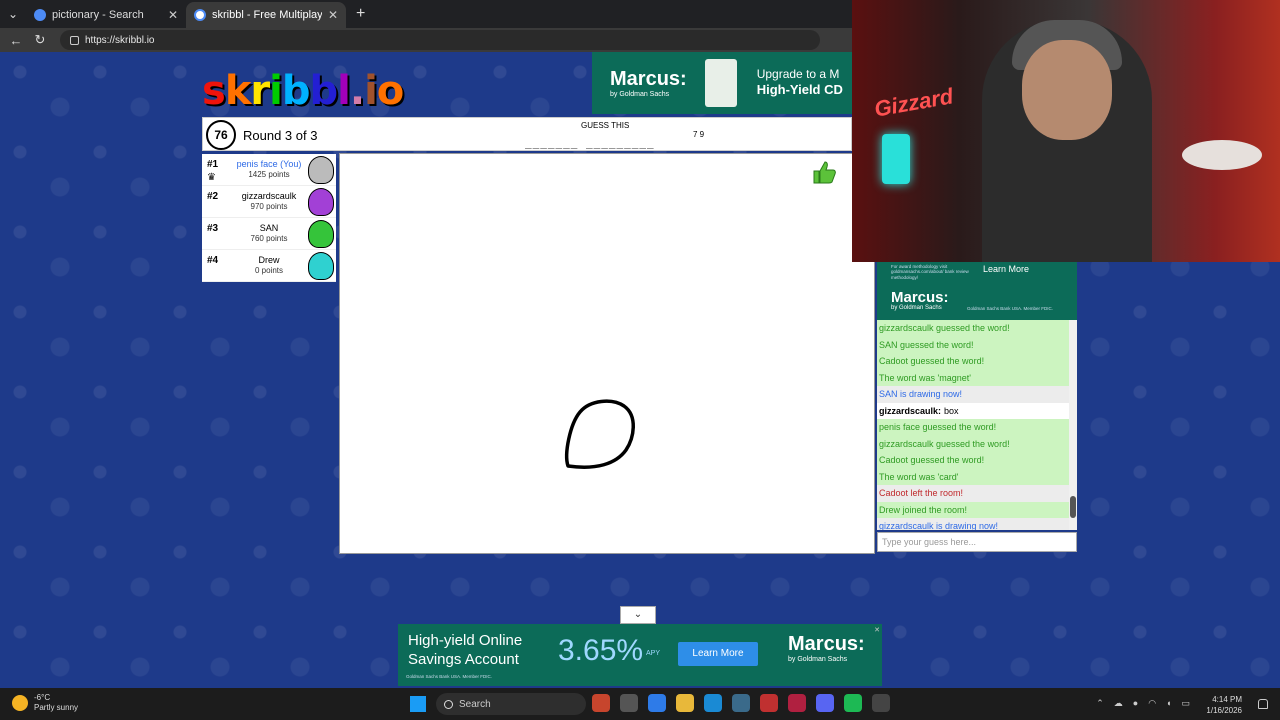 The width and height of the screenshot is (1280, 720). I want to click on logo-text: skribbl.io, so click(303, 91).